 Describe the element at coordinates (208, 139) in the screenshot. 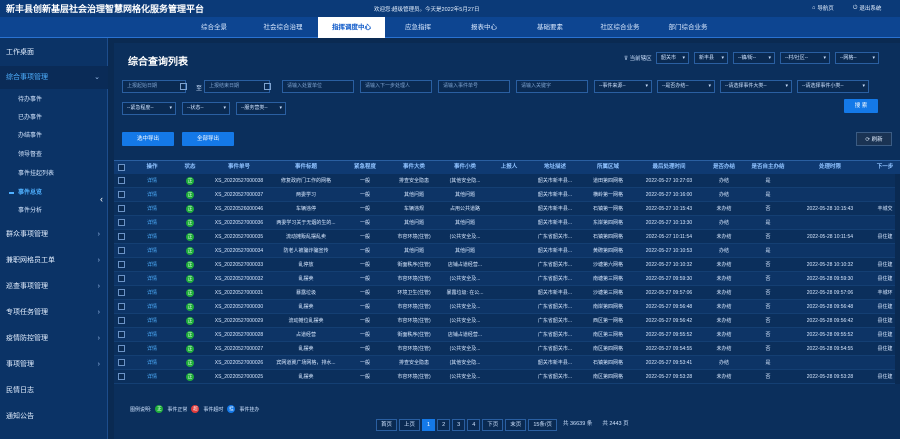

I see `export-all-button: 全部导出` at that location.